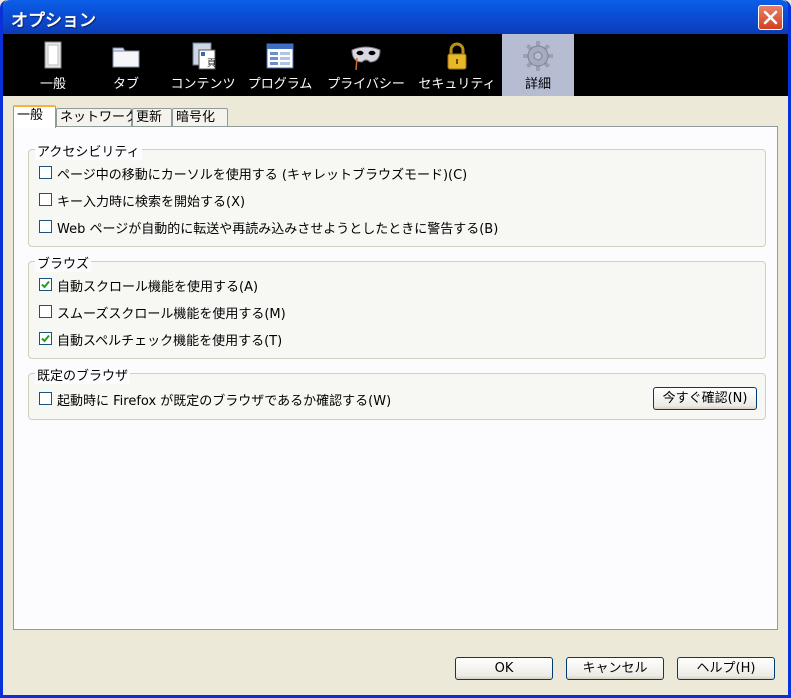 The height and width of the screenshot is (698, 791). I want to click on ok-button: OK, so click(504, 668).